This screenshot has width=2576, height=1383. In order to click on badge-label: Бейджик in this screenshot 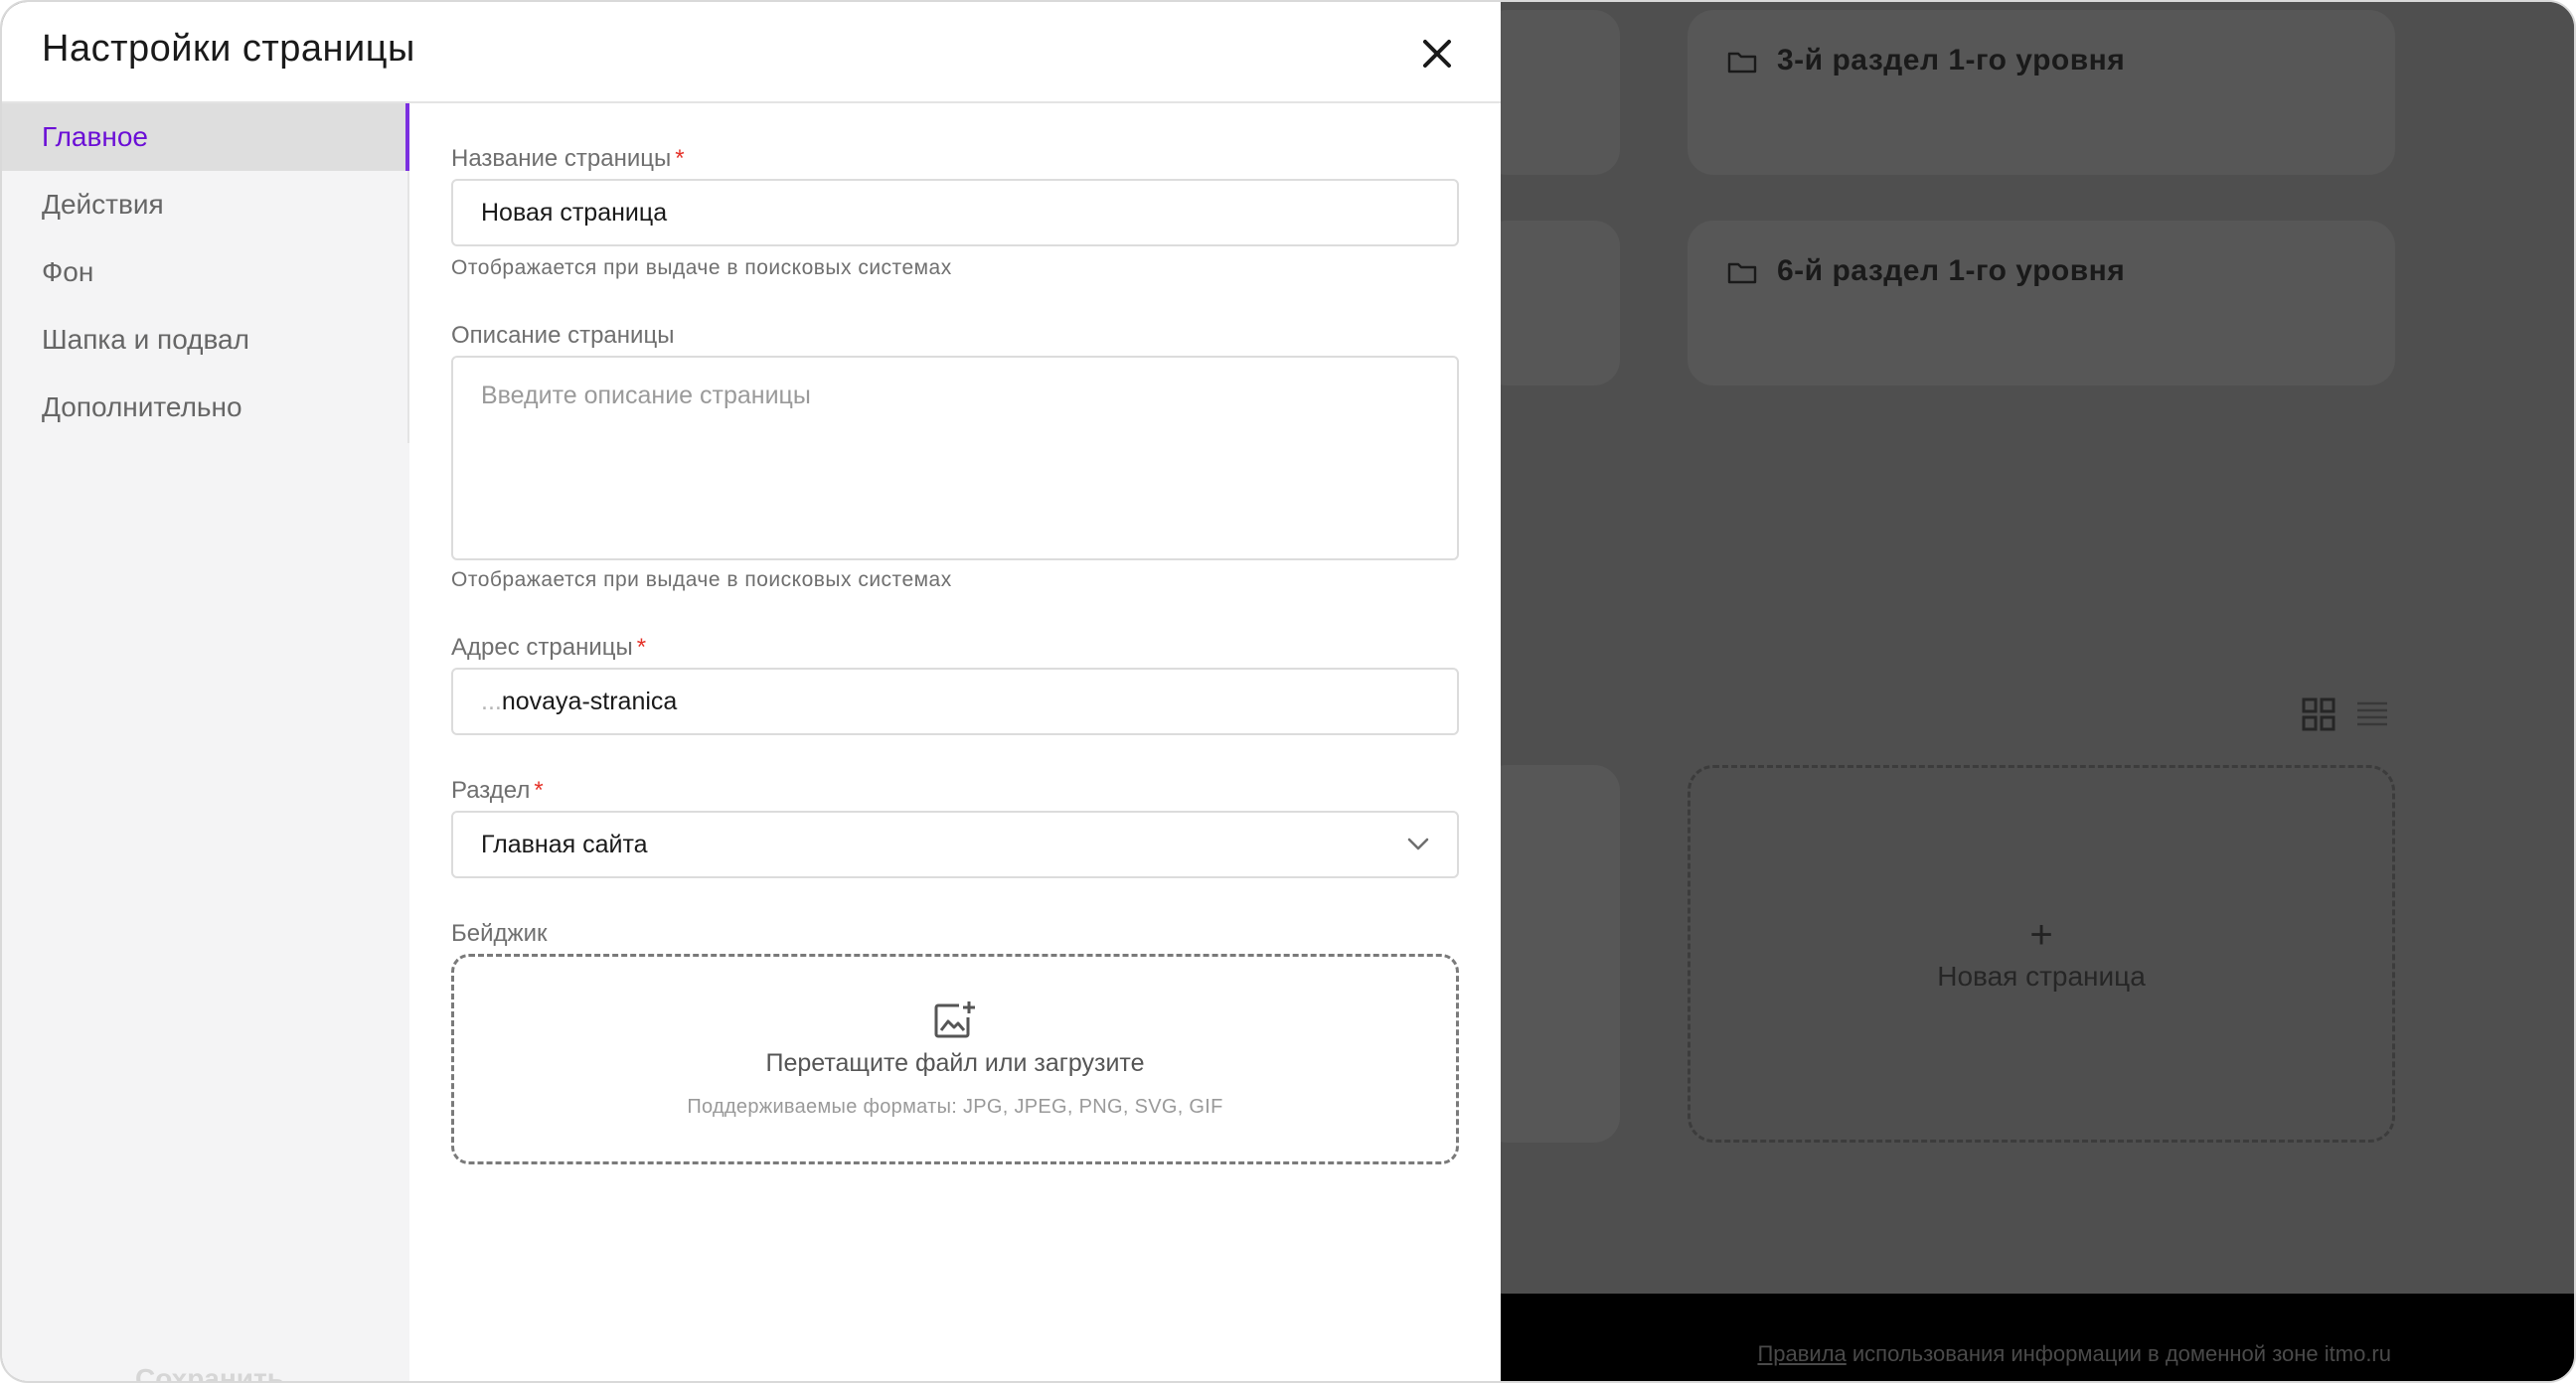, I will do `click(499, 934)`.